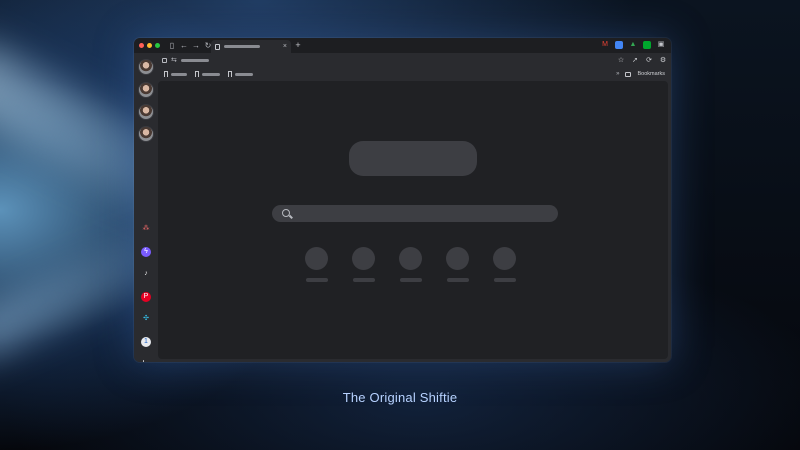  I want to click on onepassword-icon: 1, so click(146, 342).